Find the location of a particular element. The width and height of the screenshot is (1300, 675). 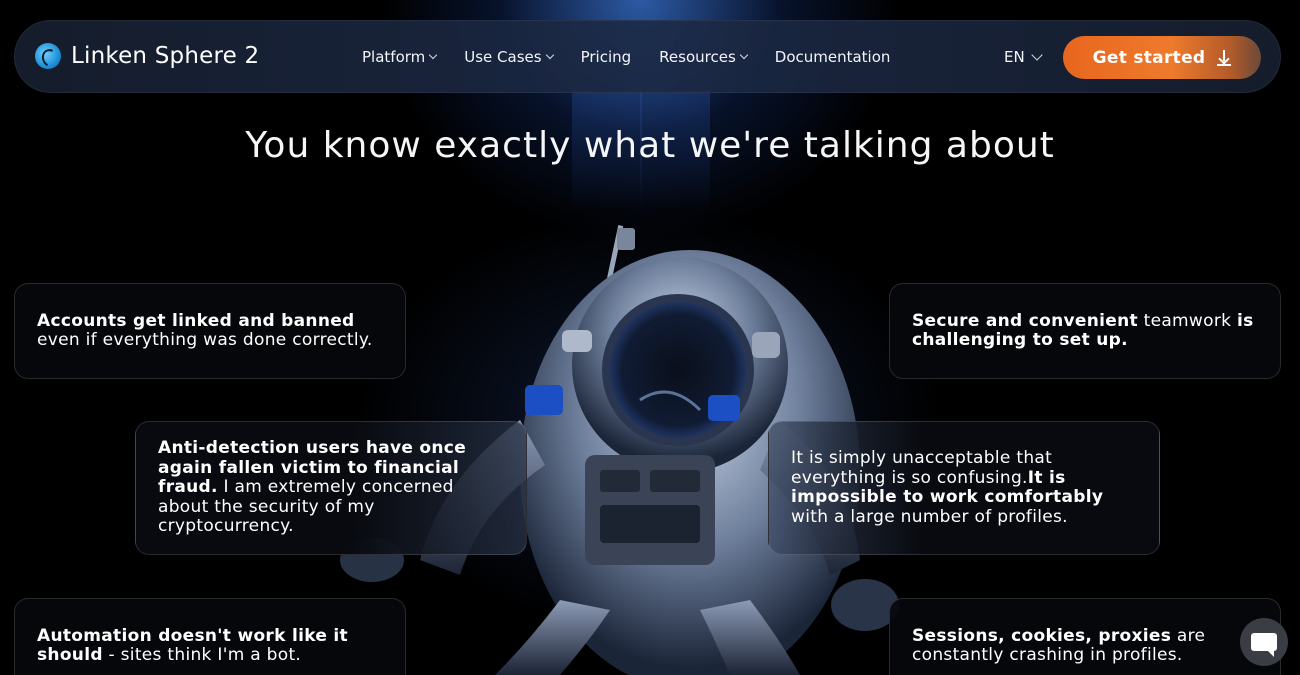

card-body-text: - sites think I'm a bot. is located at coordinates (202, 655).